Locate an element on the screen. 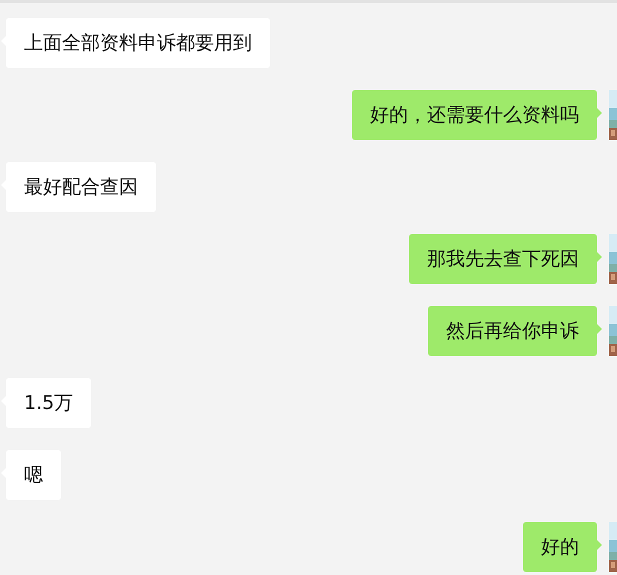 This screenshot has width=617, height=575. message-bubble: 嗯 is located at coordinates (33, 475).